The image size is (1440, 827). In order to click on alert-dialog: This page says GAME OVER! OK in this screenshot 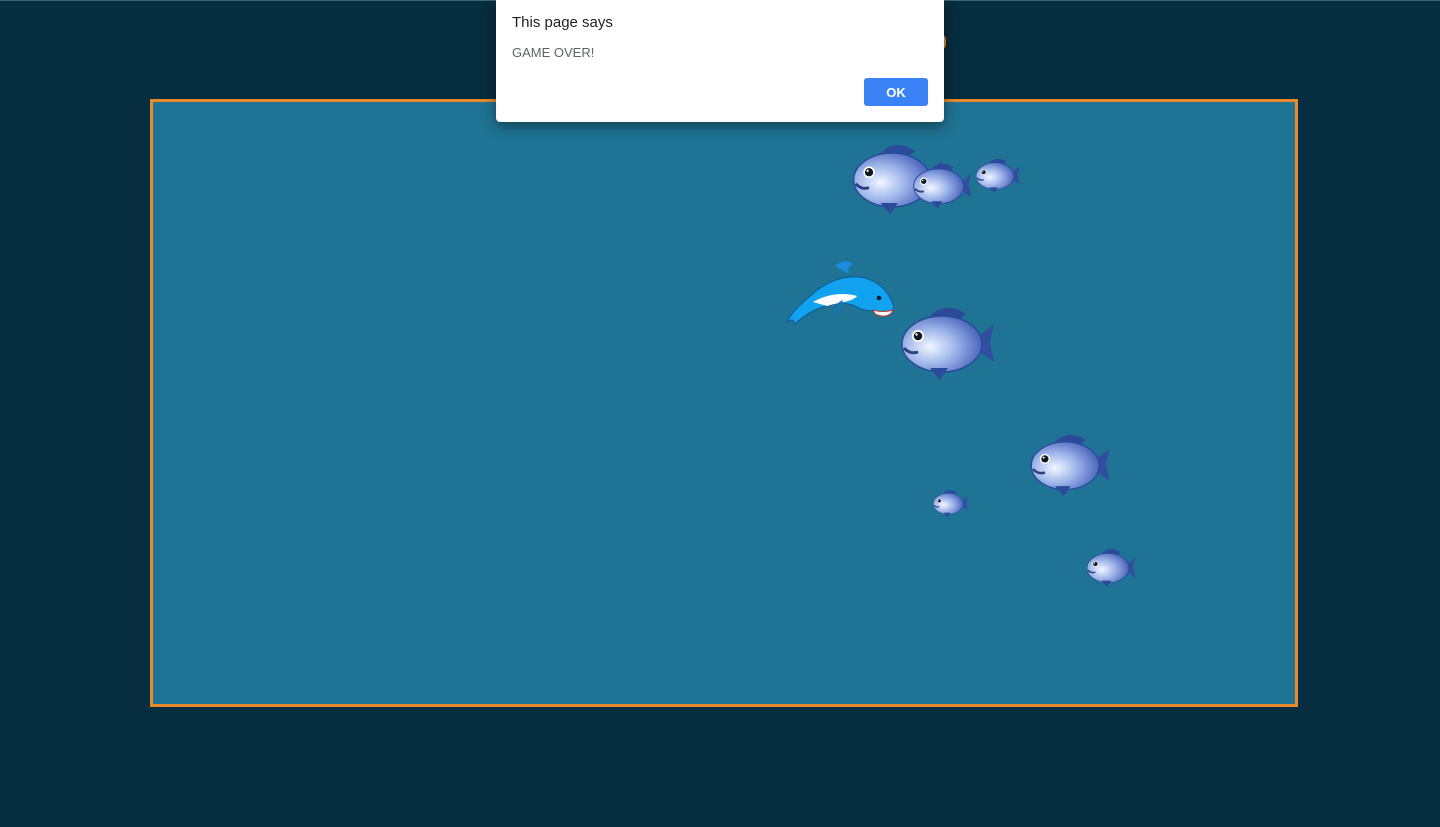, I will do `click(720, 61)`.